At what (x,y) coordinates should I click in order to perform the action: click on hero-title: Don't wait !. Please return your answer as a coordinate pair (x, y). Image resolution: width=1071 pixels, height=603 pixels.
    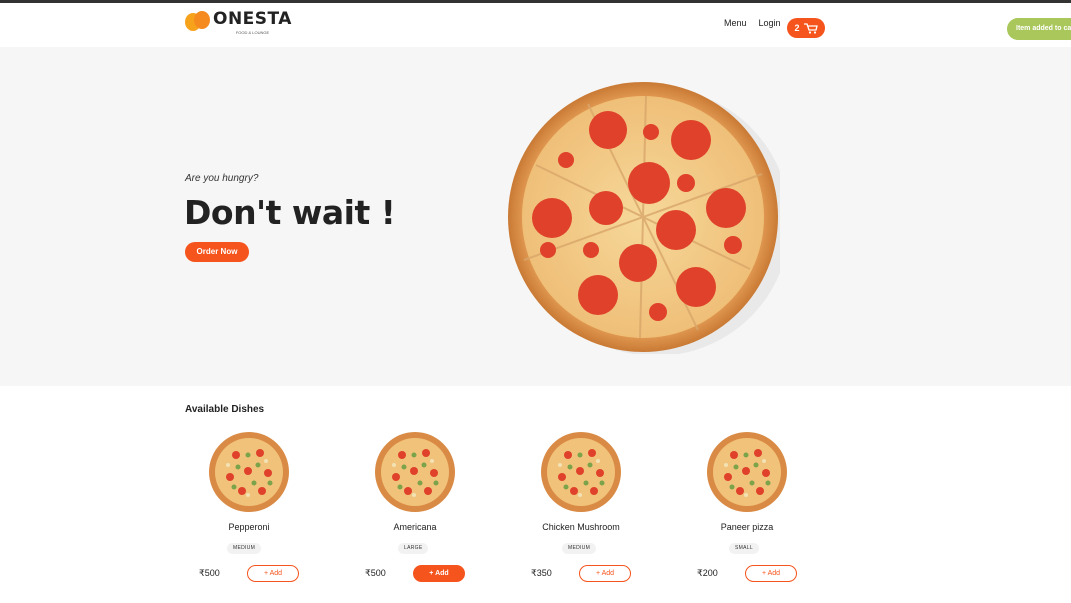
    Looking at the image, I should click on (290, 212).